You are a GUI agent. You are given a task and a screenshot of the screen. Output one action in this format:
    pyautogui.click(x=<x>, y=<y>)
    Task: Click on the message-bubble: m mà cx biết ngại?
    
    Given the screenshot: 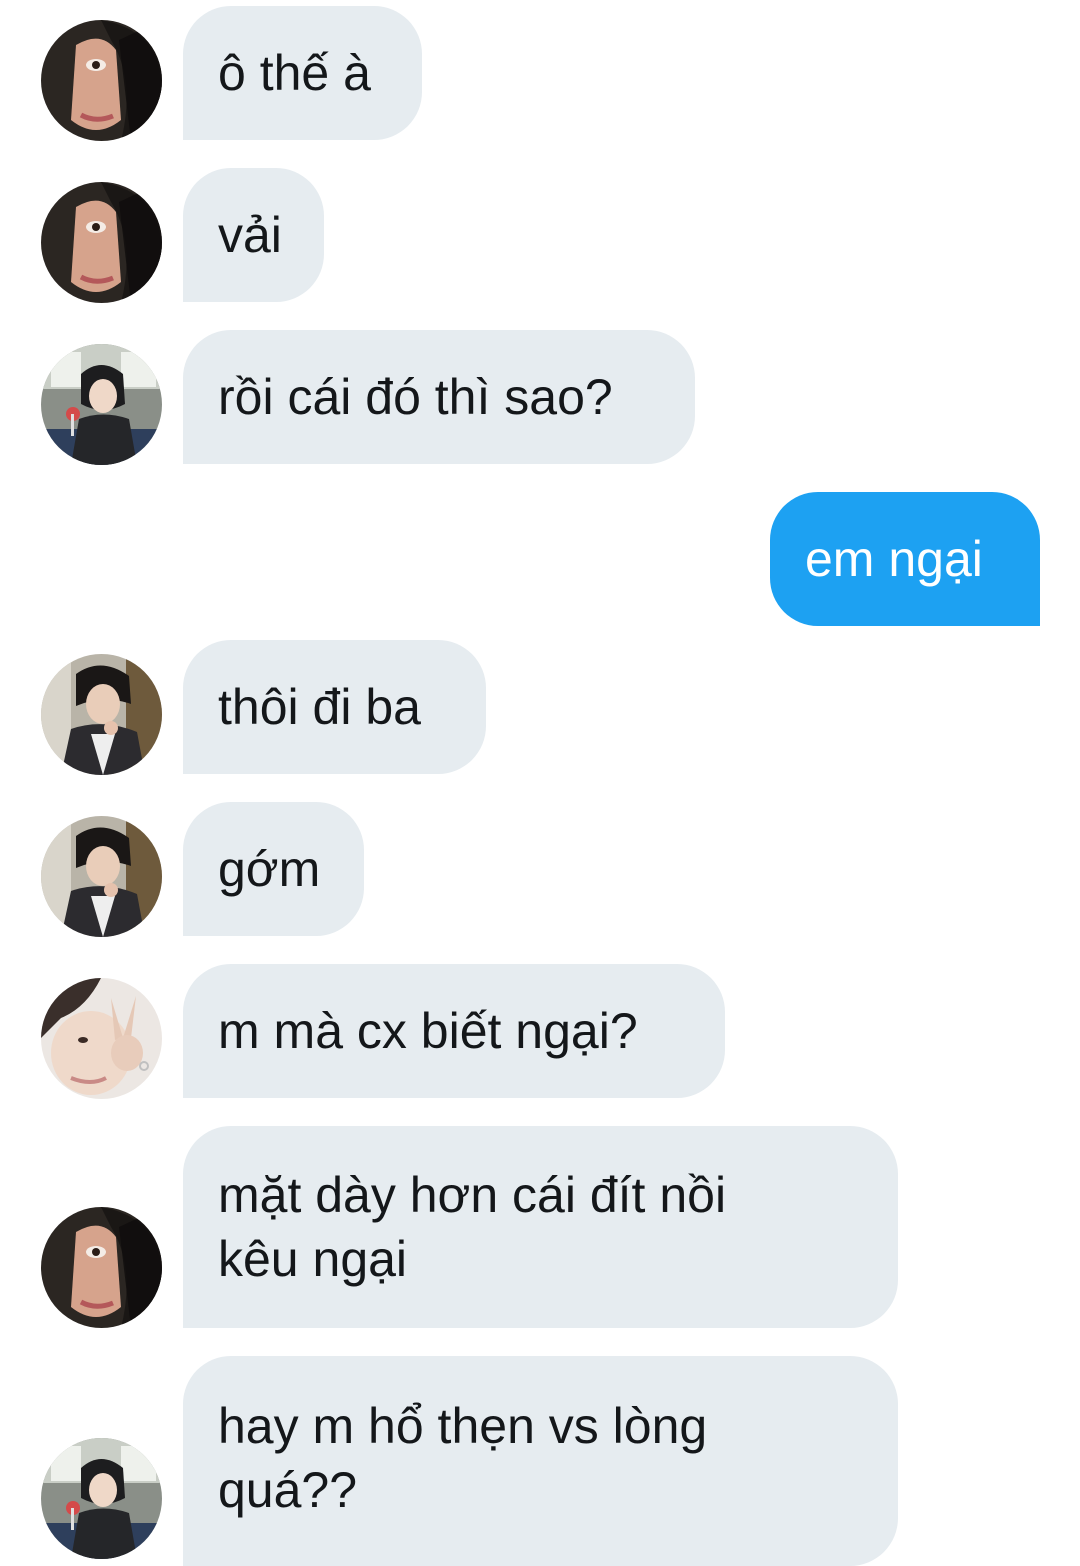 What is the action you would take?
    pyautogui.click(x=454, y=1031)
    